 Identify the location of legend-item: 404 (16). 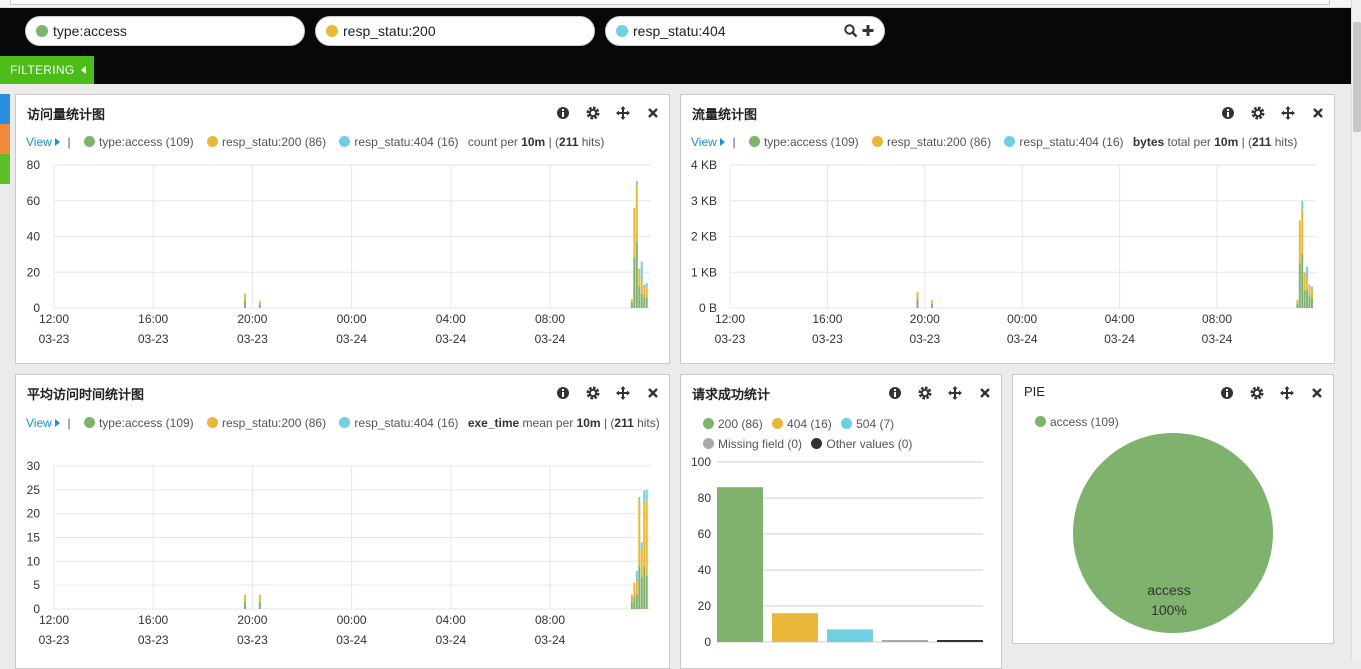
(809, 424).